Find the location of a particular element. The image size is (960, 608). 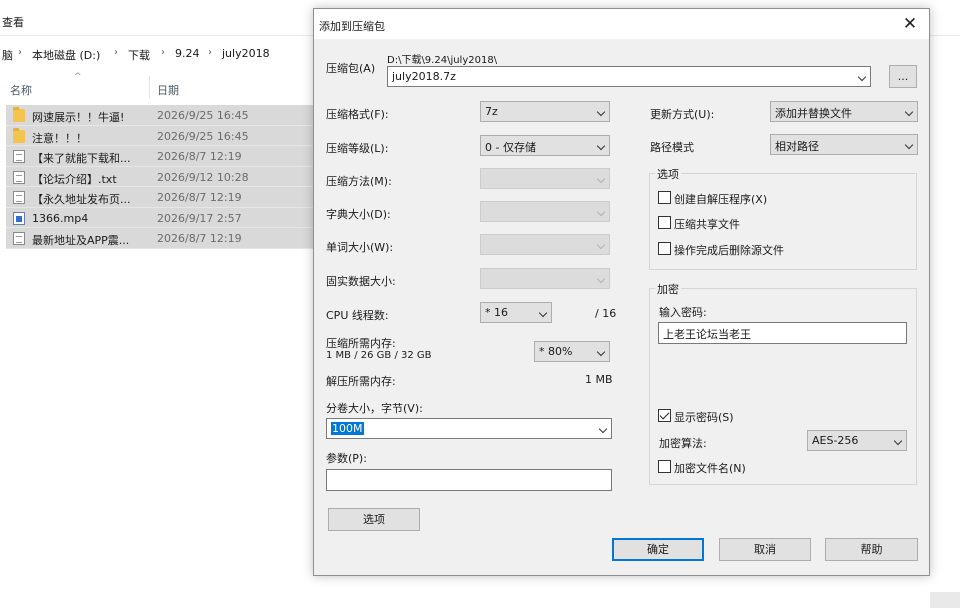

file-row: 最新地址及APP震... 2026/8/7 12:19 is located at coordinates (163, 238).